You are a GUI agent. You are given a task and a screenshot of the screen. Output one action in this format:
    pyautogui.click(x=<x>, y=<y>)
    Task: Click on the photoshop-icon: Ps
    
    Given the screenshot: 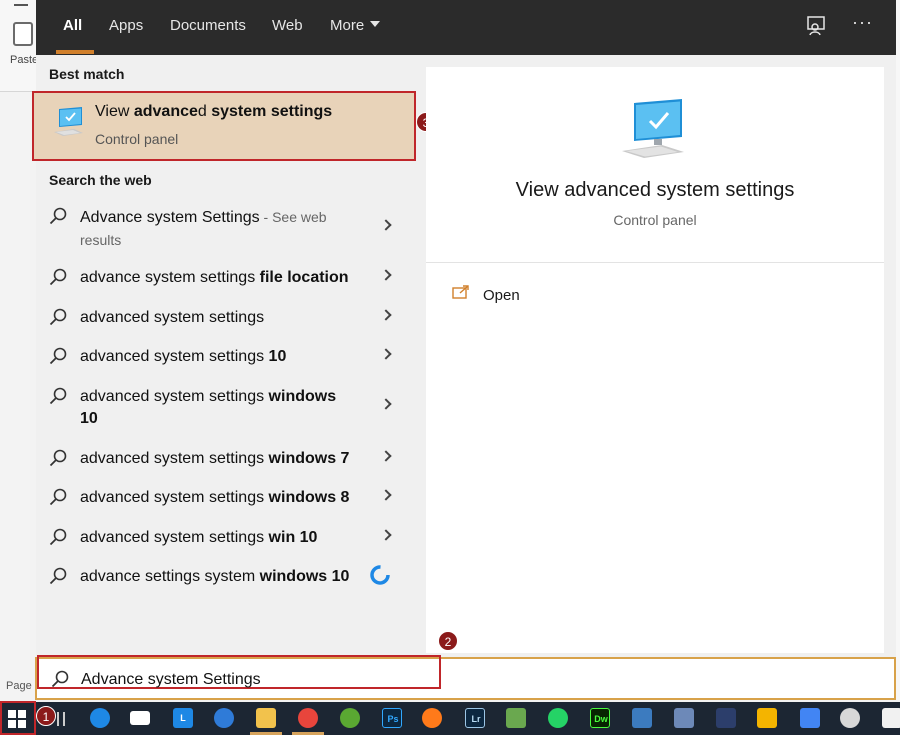 What is the action you would take?
    pyautogui.click(x=392, y=718)
    